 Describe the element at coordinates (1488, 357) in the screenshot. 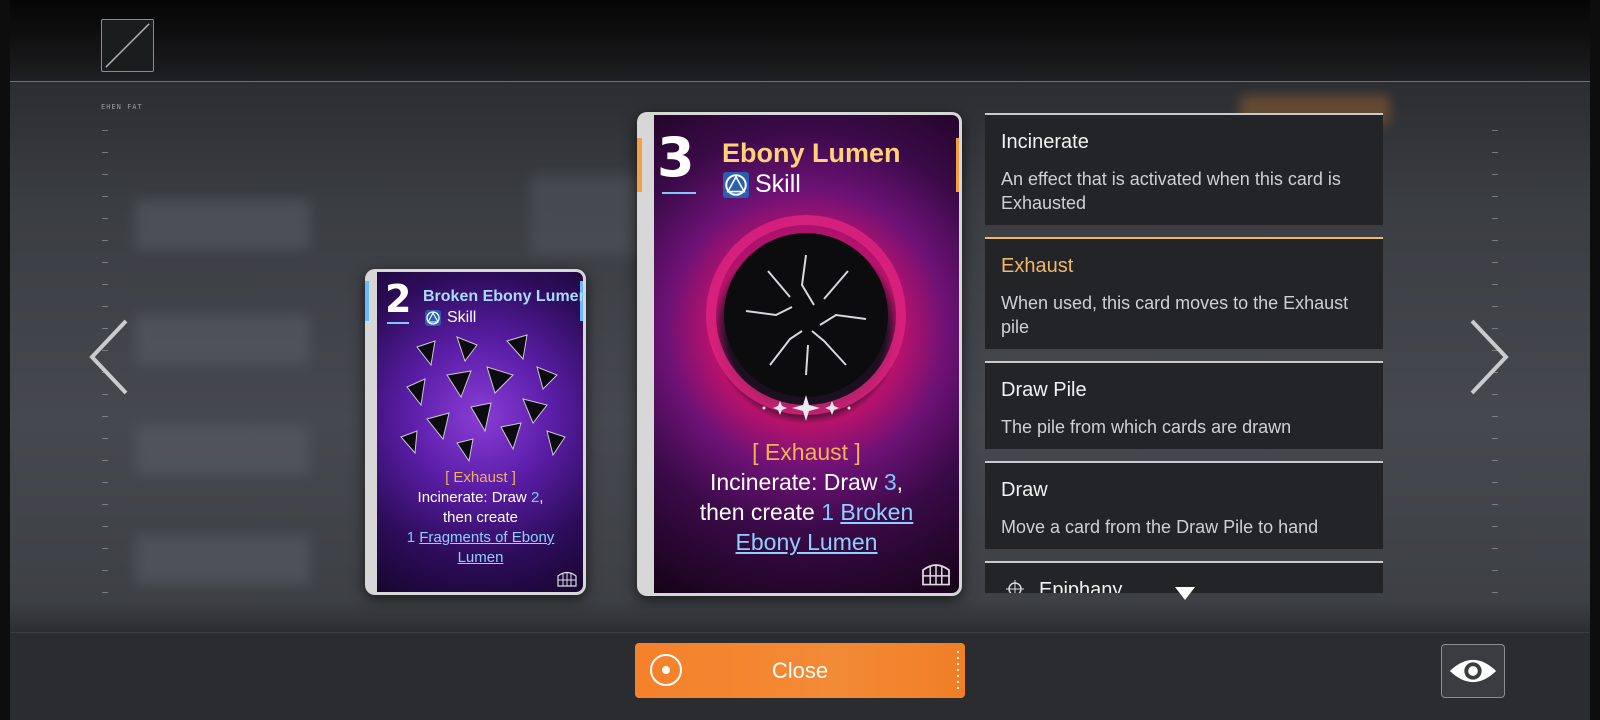

I see `chevron-right-icon` at that location.